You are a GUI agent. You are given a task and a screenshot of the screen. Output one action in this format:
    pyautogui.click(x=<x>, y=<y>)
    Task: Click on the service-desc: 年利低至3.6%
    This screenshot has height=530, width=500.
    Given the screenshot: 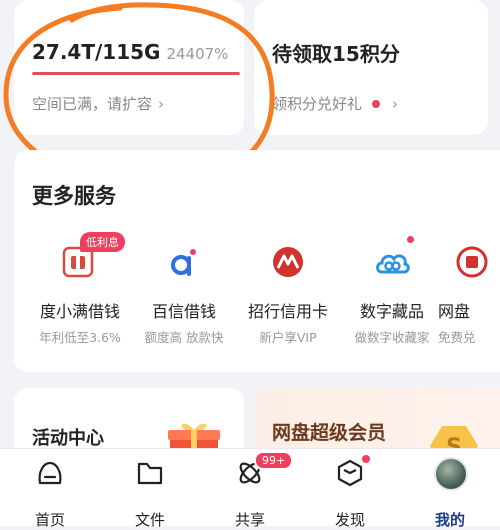 What is the action you would take?
    pyautogui.click(x=80, y=337)
    